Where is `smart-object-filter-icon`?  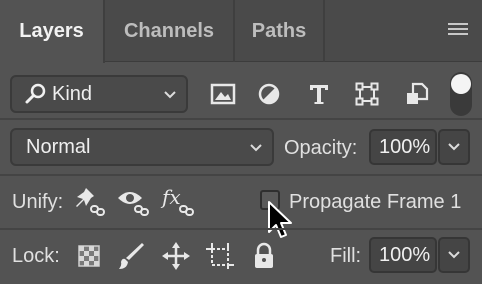 smart-object-filter-icon is located at coordinates (417, 94).